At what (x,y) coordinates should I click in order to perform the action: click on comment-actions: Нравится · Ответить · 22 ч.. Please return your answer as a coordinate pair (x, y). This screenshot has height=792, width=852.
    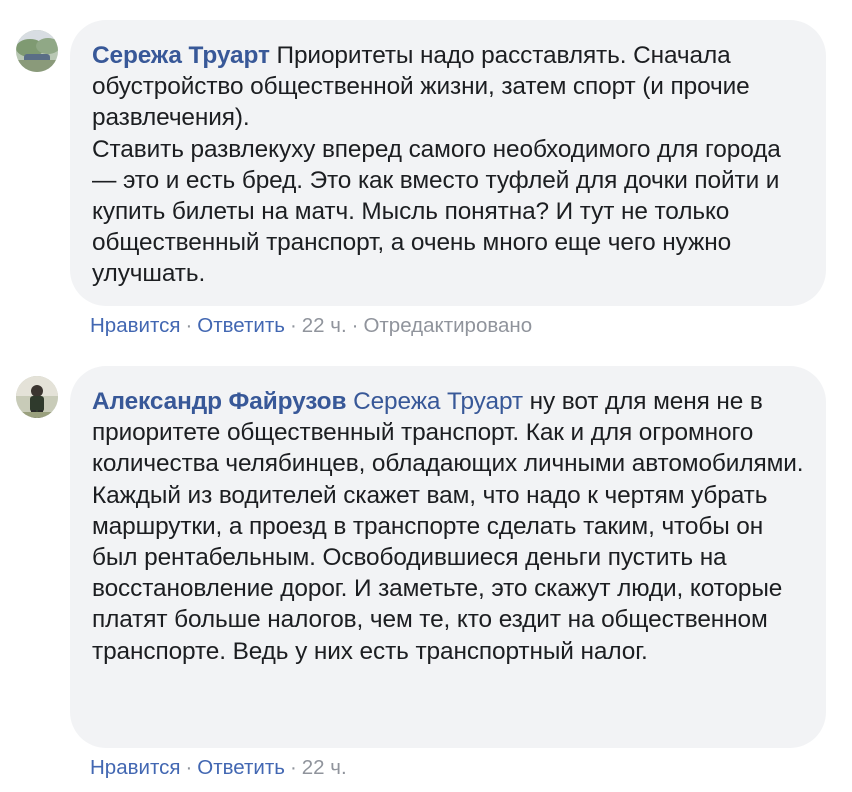
    Looking at the image, I should click on (218, 768).